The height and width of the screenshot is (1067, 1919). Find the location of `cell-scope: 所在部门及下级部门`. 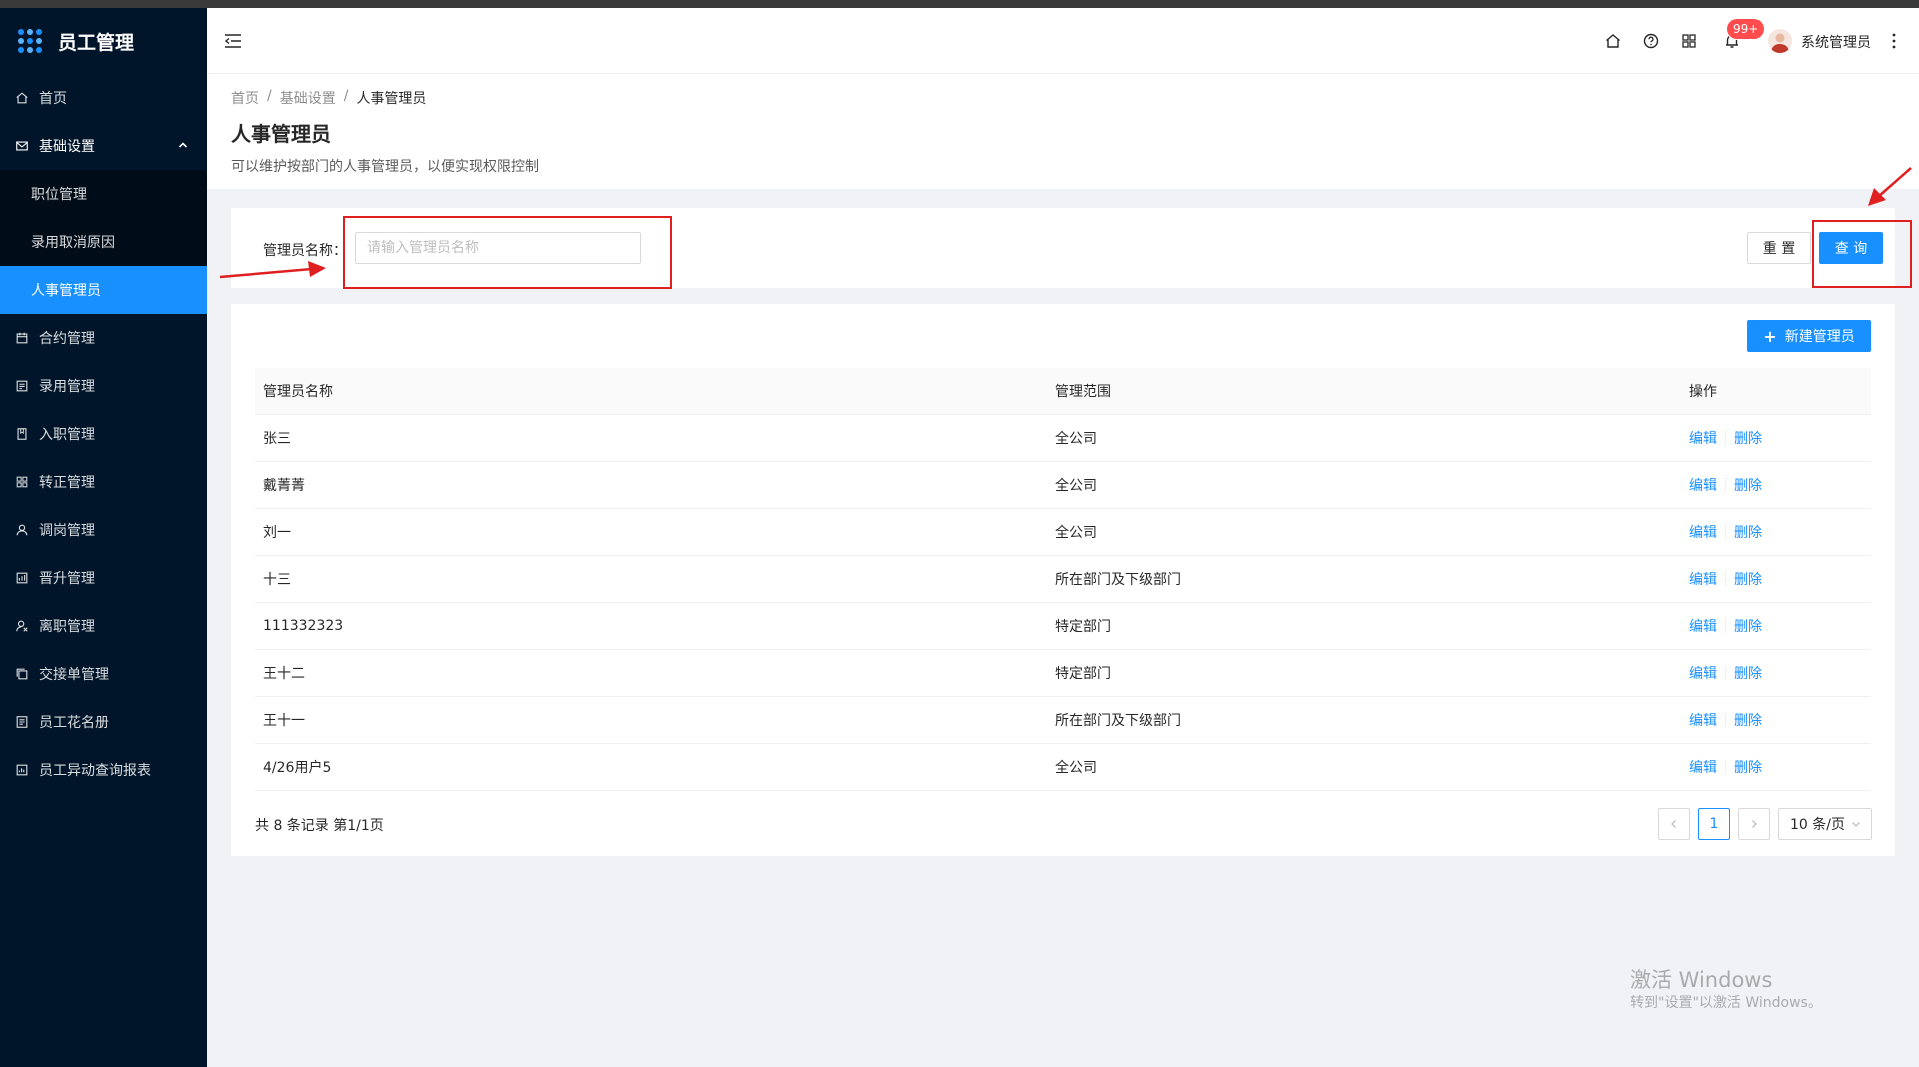

cell-scope: 所在部门及下级部门 is located at coordinates (1118, 580).